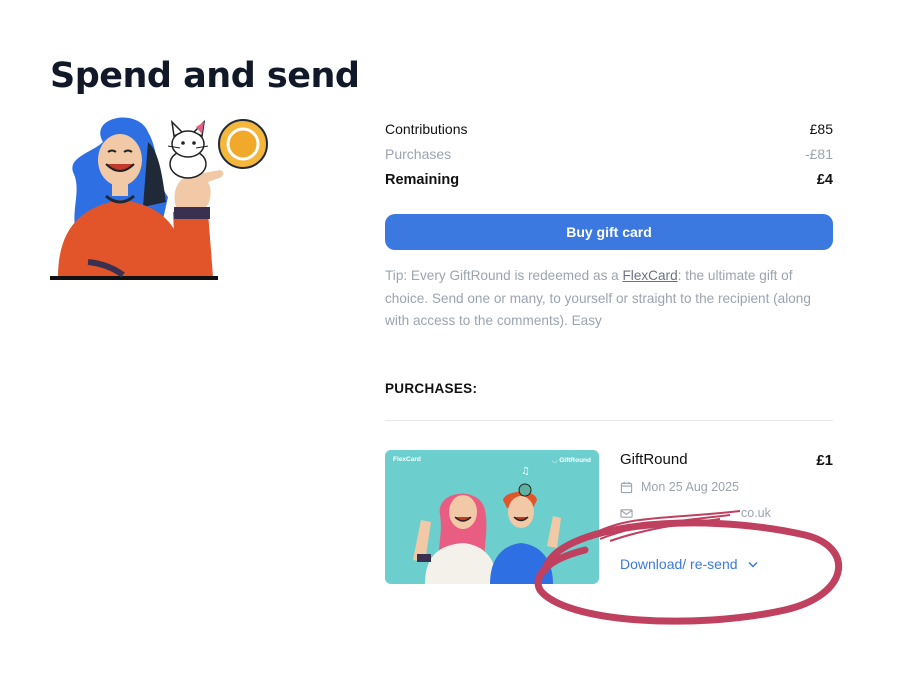 The image size is (900, 678). I want to click on contributions-value: £85, so click(821, 128).